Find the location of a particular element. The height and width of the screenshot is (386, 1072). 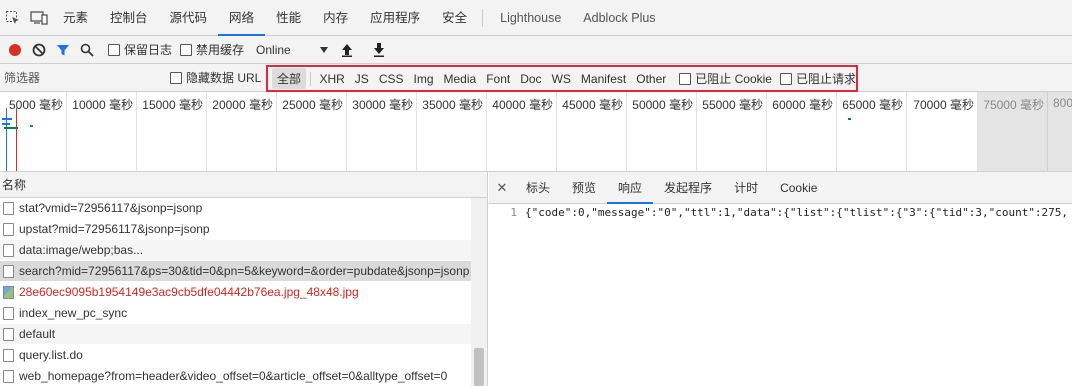

tab-network: 网络 is located at coordinates (242, 18).